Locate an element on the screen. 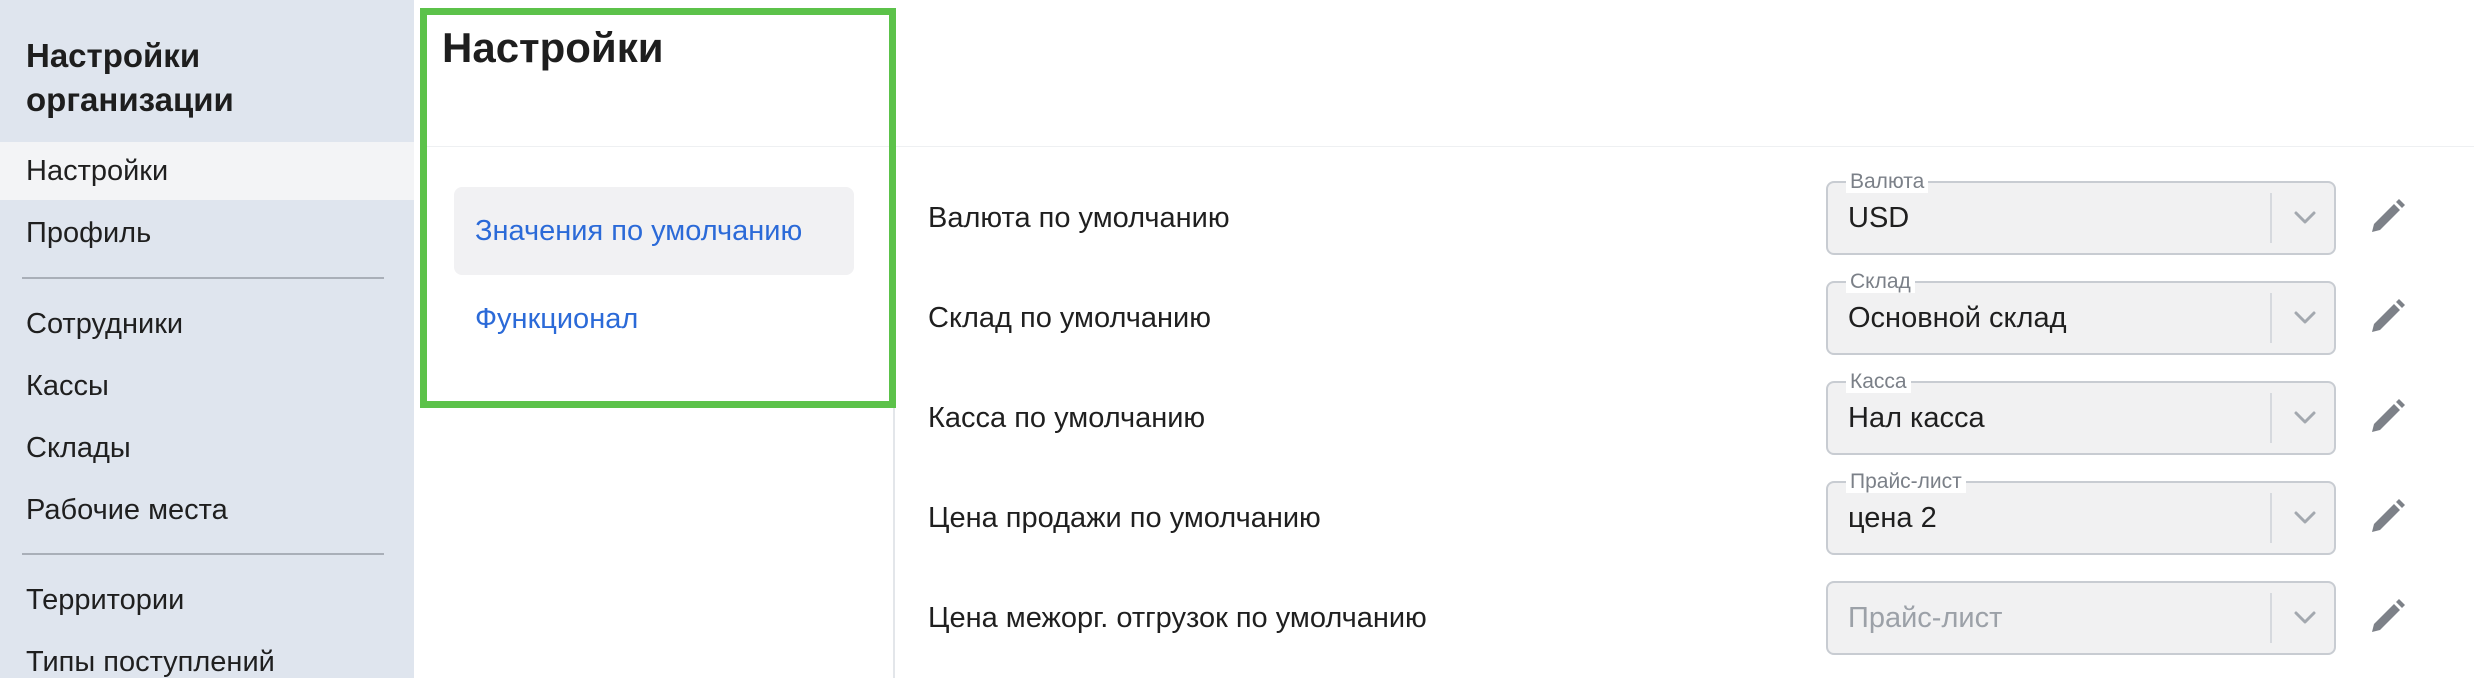 This screenshot has height=691, width=2474. sidebar-item-receipt-types: Типы поступлений is located at coordinates (207, 662).